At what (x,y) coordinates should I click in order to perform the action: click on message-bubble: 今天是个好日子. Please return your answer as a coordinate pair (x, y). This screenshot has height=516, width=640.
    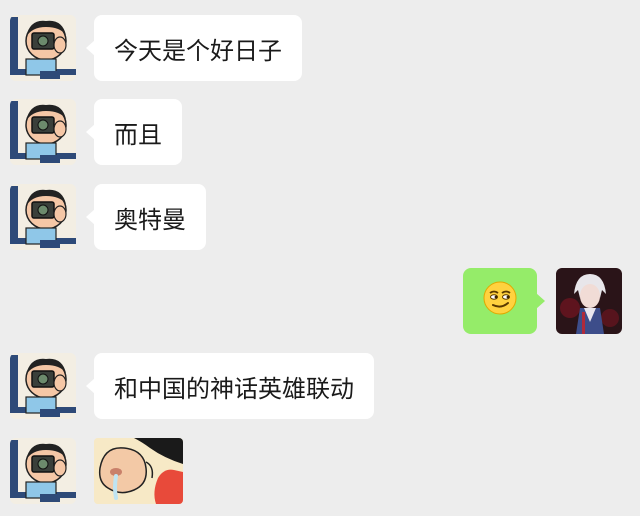
    Looking at the image, I should click on (194, 48).